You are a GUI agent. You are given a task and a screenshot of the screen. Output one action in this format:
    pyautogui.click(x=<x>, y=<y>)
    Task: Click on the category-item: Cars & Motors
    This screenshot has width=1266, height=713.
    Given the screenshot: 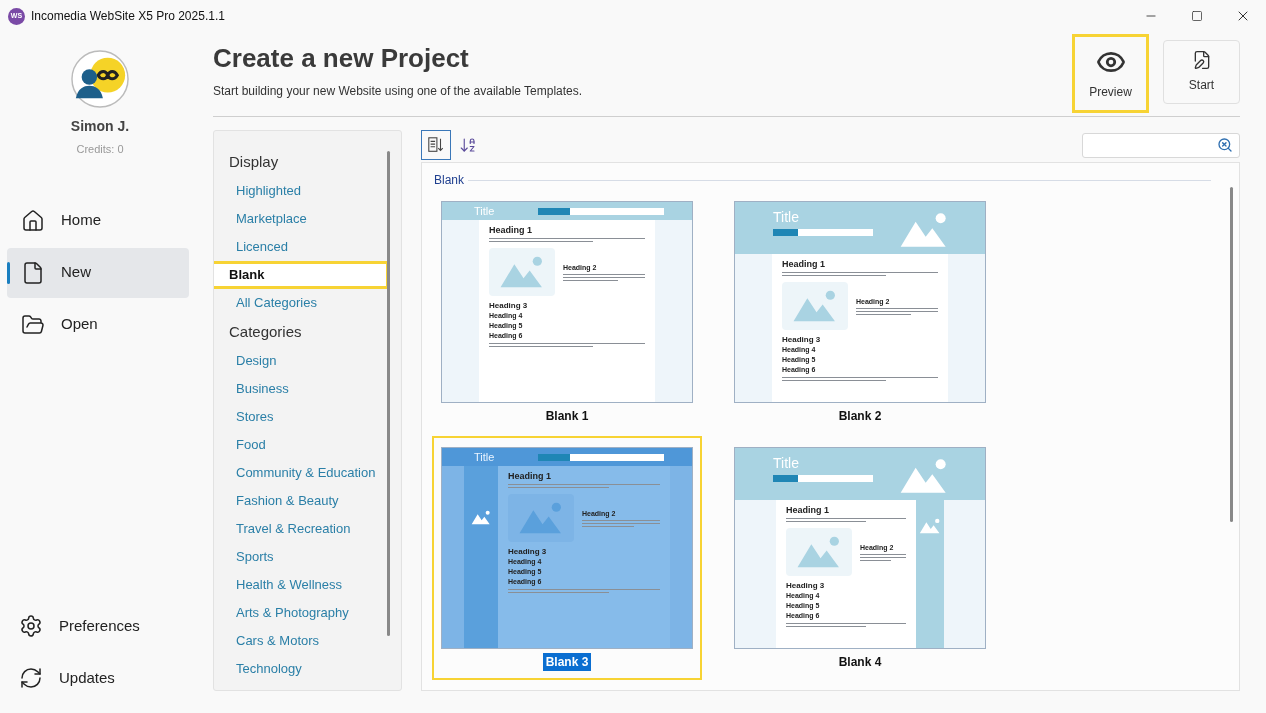 What is the action you would take?
    pyautogui.click(x=299, y=641)
    